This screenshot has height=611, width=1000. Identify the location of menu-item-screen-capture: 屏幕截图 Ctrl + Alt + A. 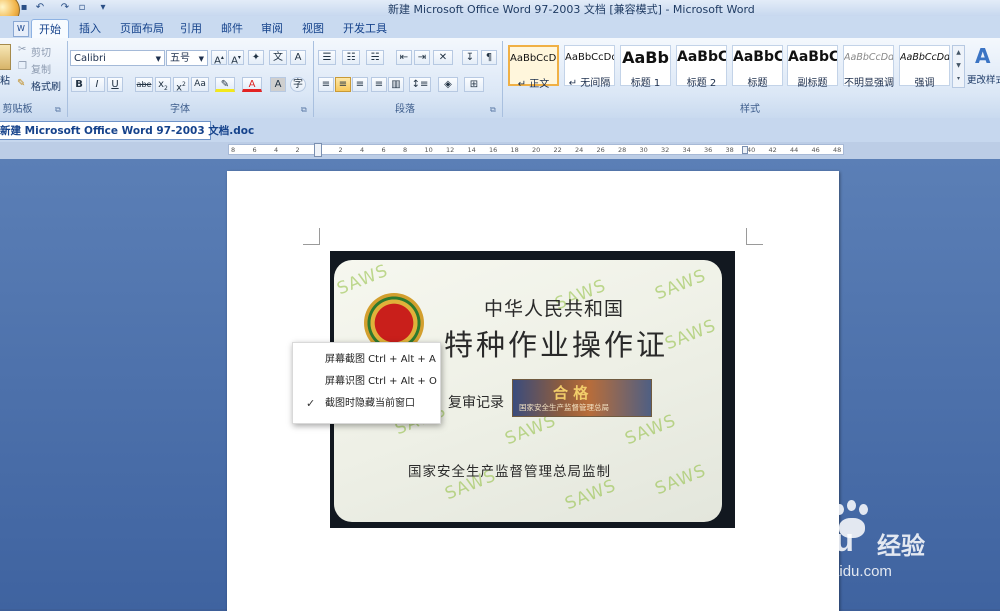
(366, 360).